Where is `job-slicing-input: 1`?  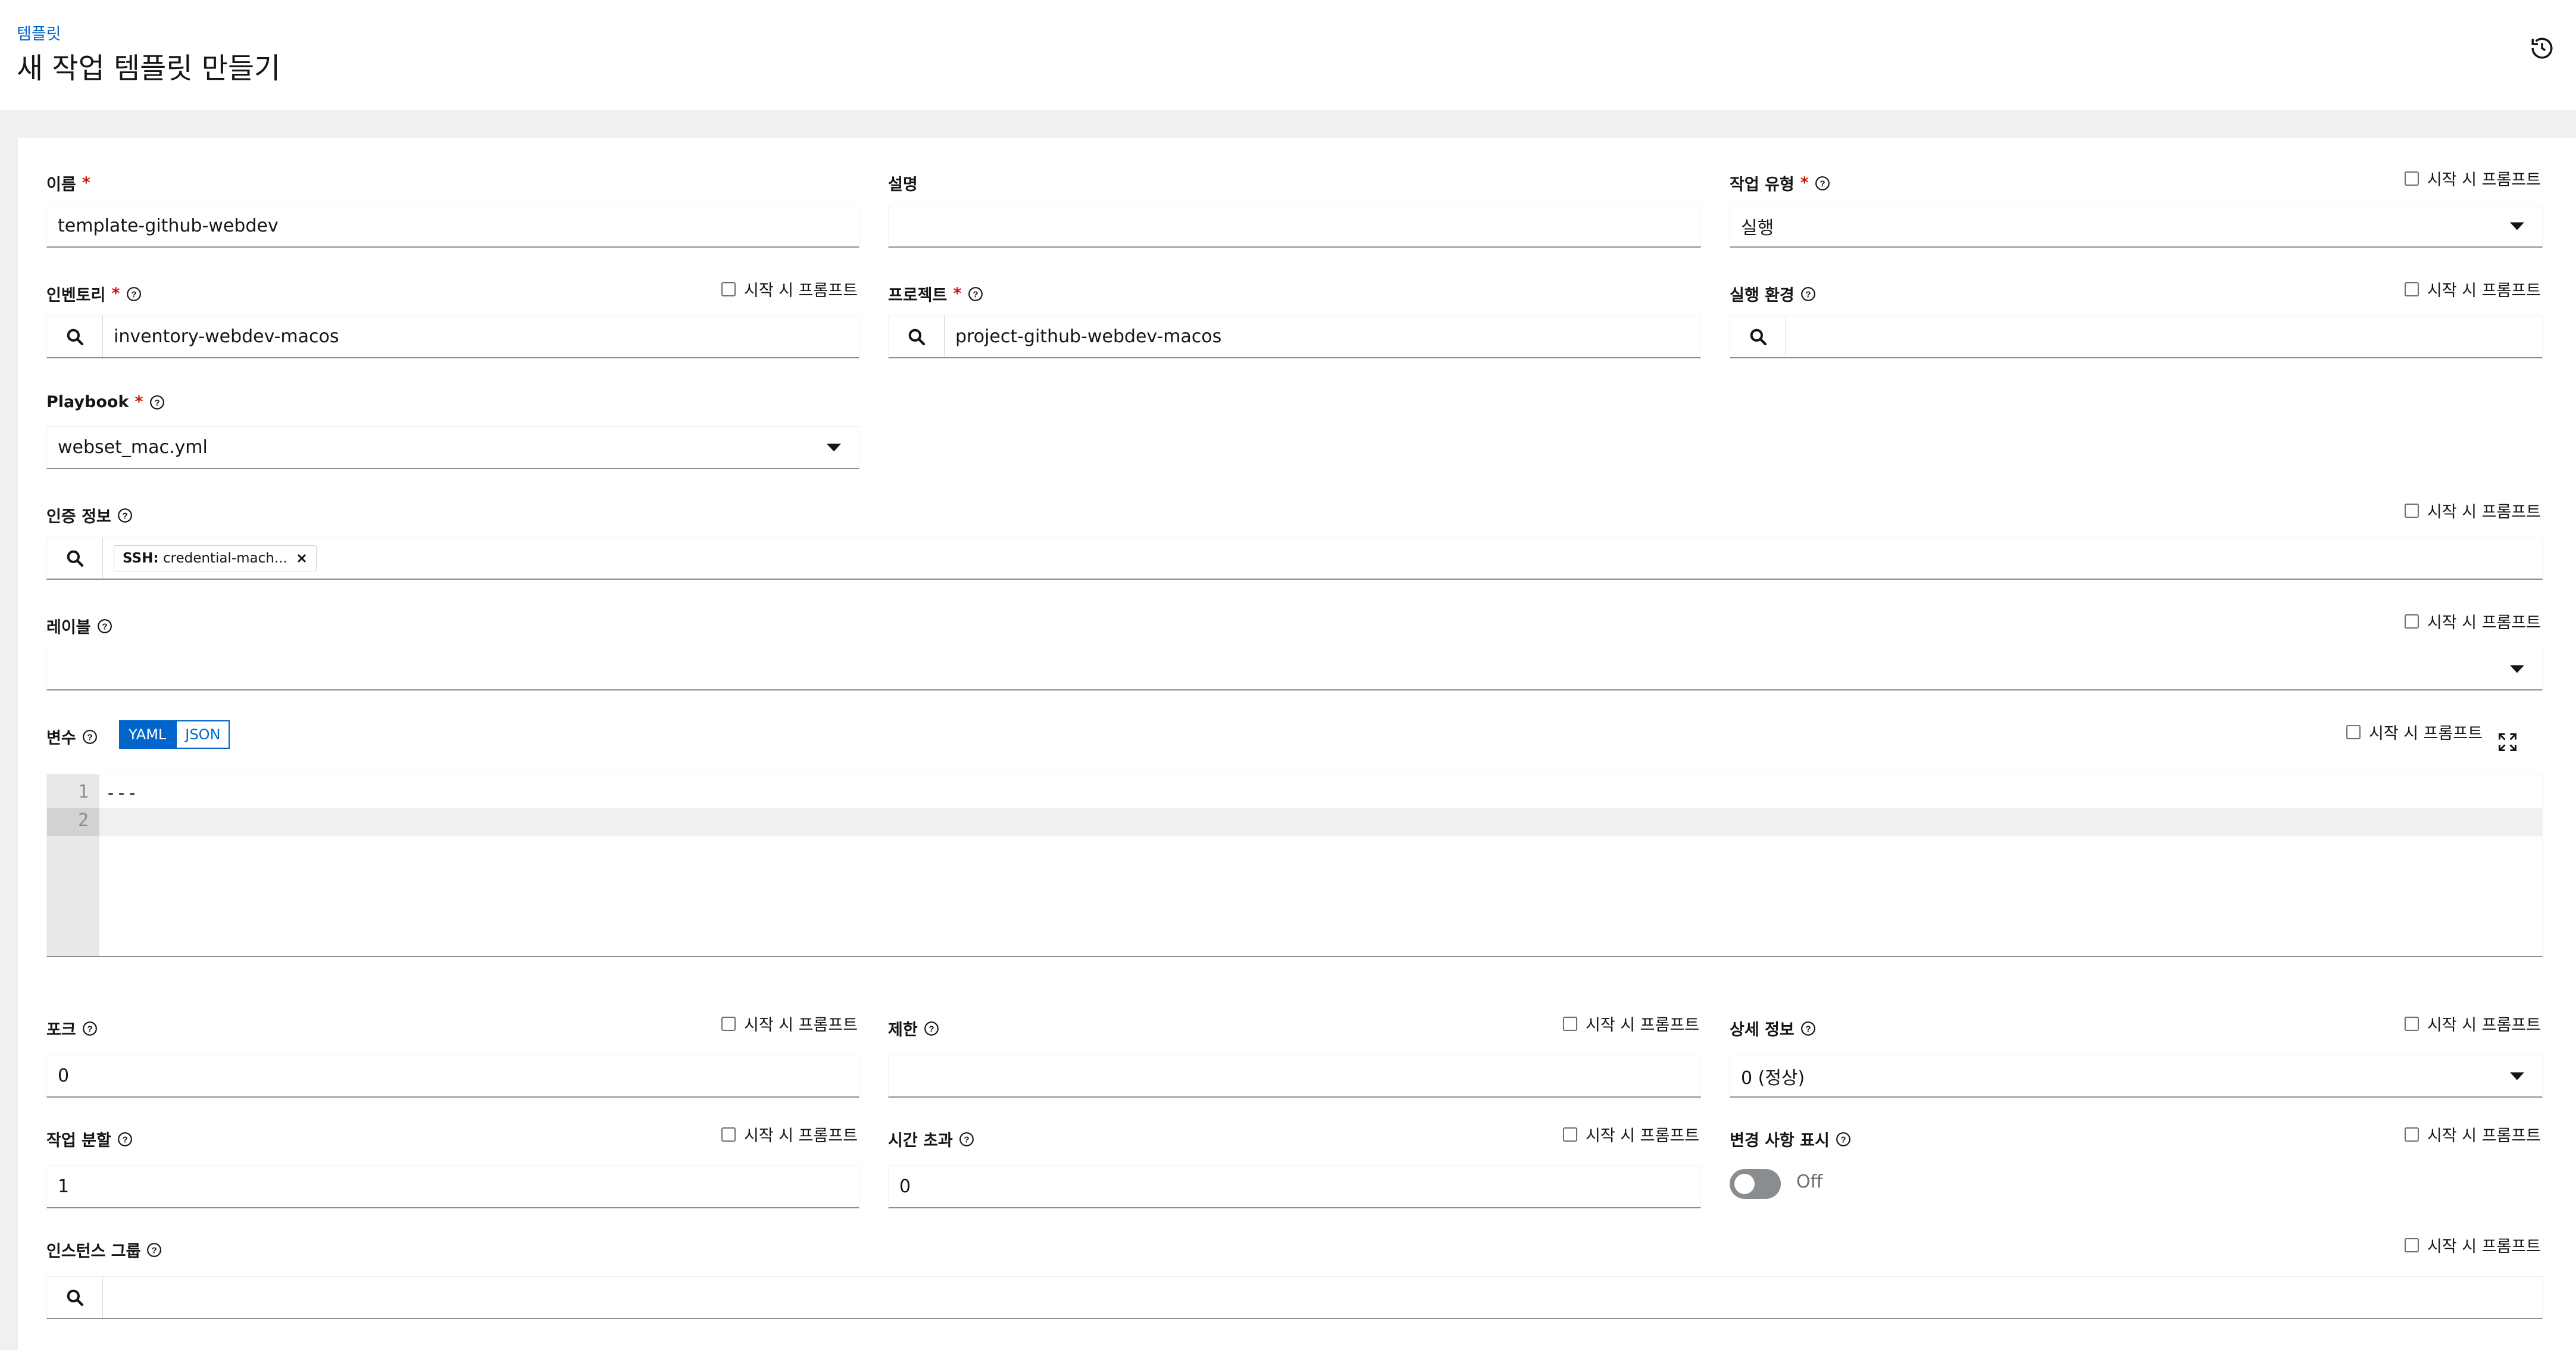
job-slicing-input: 1 is located at coordinates (452, 1186).